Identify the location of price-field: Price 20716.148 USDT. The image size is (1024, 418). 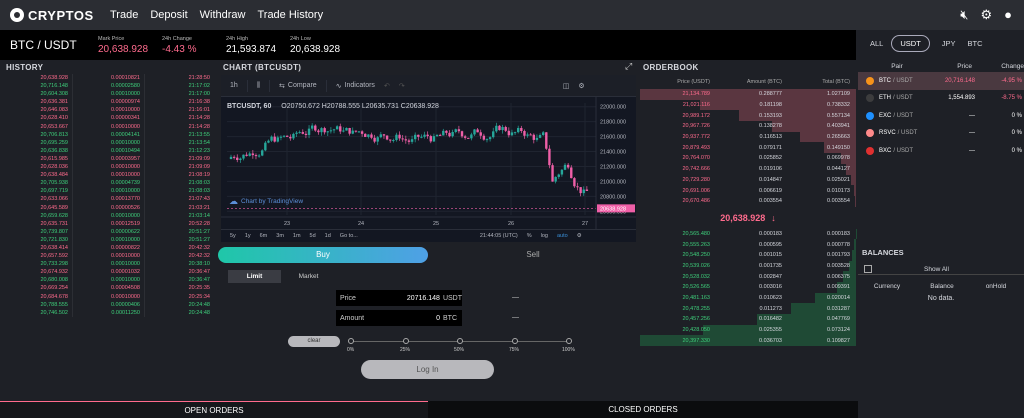
(399, 298).